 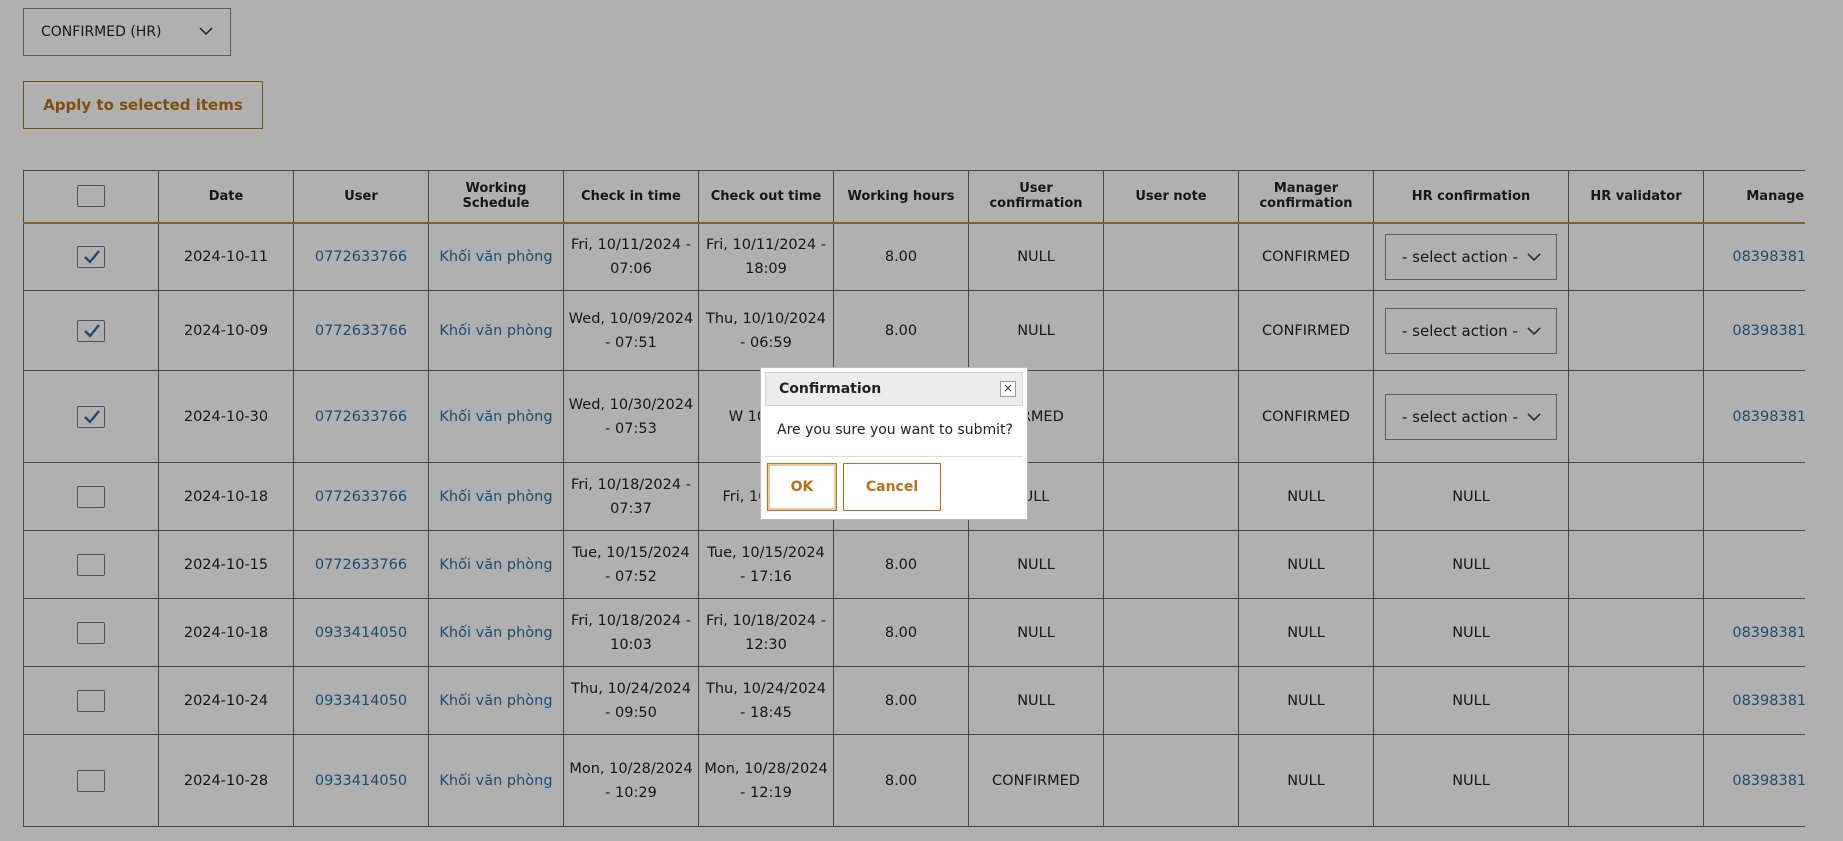 I want to click on ok-button: OK, so click(x=802, y=487).